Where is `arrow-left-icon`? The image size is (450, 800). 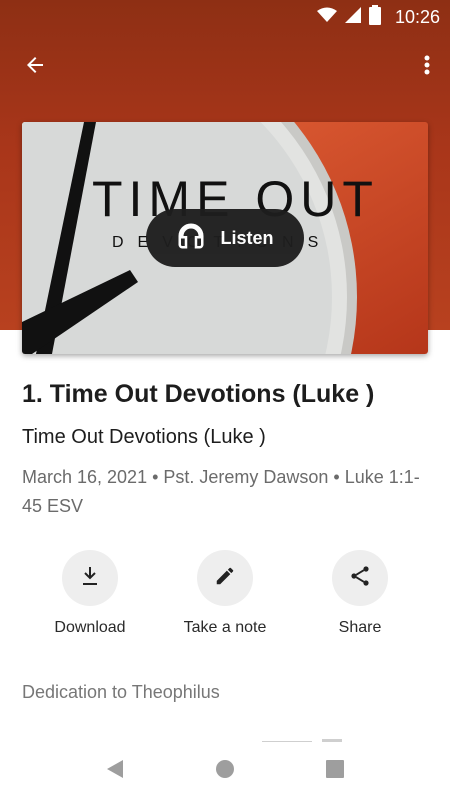
arrow-left-icon is located at coordinates (35, 67).